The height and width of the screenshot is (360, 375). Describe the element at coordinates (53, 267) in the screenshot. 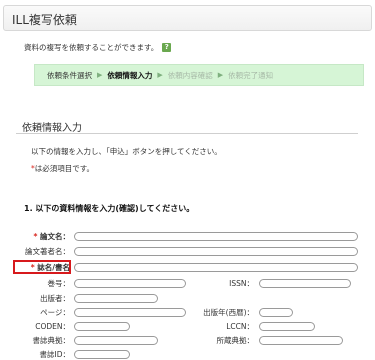

I see `journal-title-label-text: 誌名/書名` at that location.